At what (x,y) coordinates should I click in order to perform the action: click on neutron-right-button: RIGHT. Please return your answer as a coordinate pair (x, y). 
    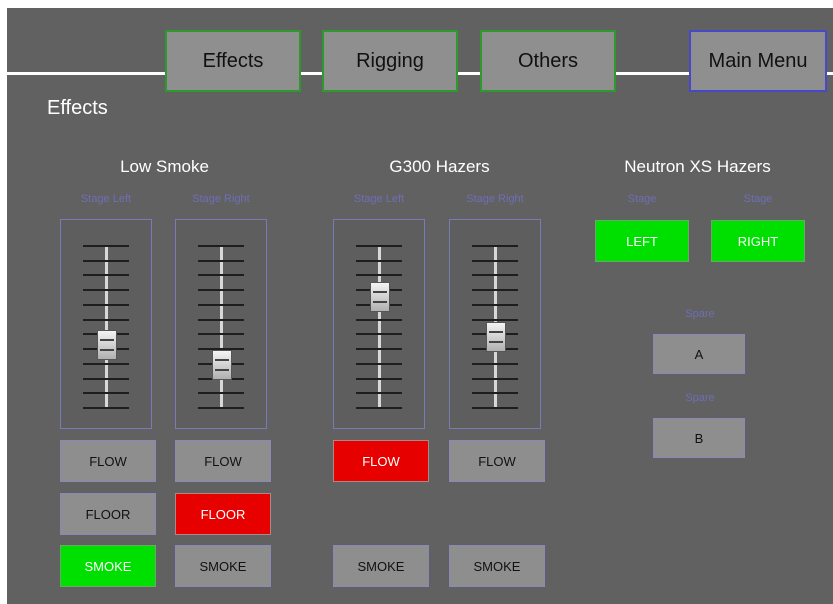
    Looking at the image, I should click on (758, 241).